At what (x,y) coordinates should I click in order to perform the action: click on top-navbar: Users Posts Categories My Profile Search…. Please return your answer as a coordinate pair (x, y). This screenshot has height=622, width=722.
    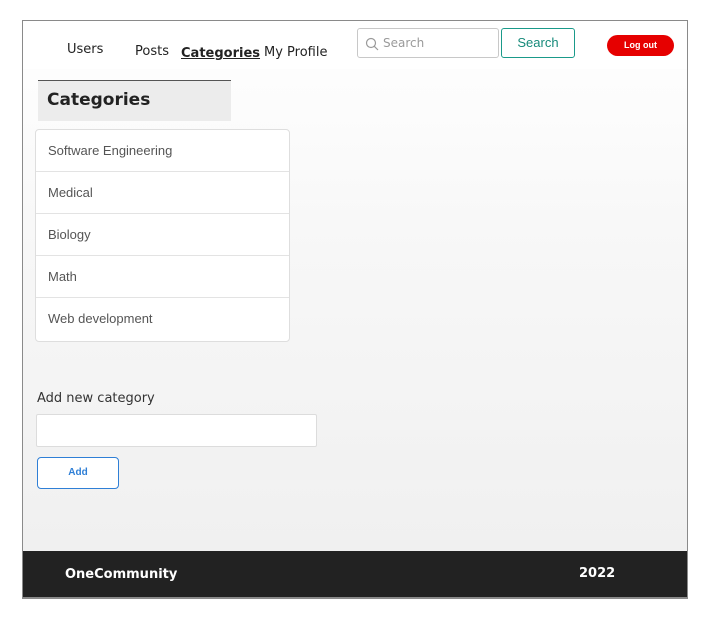
    Looking at the image, I should click on (355, 45).